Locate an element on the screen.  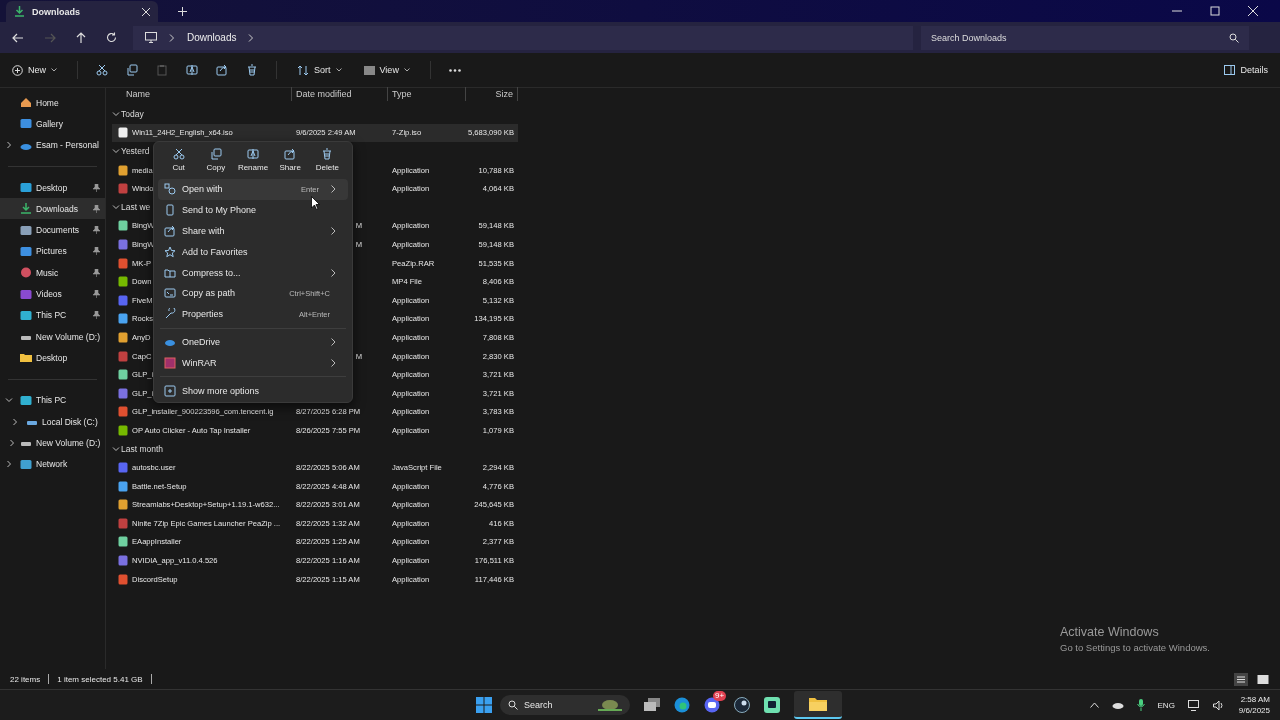
activation-message: Go to Settings to activate Windows. is located at coordinates (1135, 647).